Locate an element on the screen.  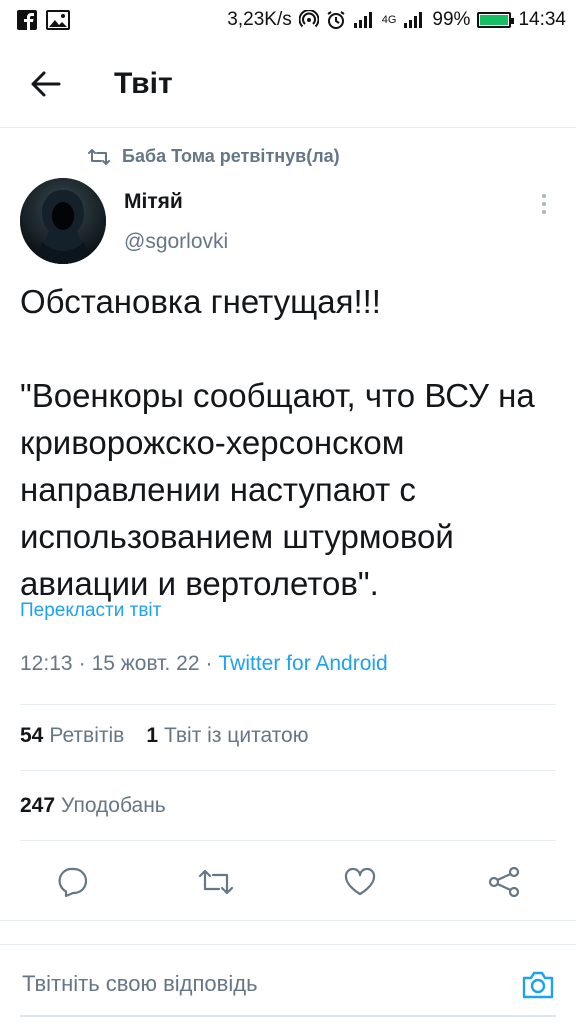
status-bar-right: 3,23K/s 4G 99% 14:34 is located at coordinates (396, 20).